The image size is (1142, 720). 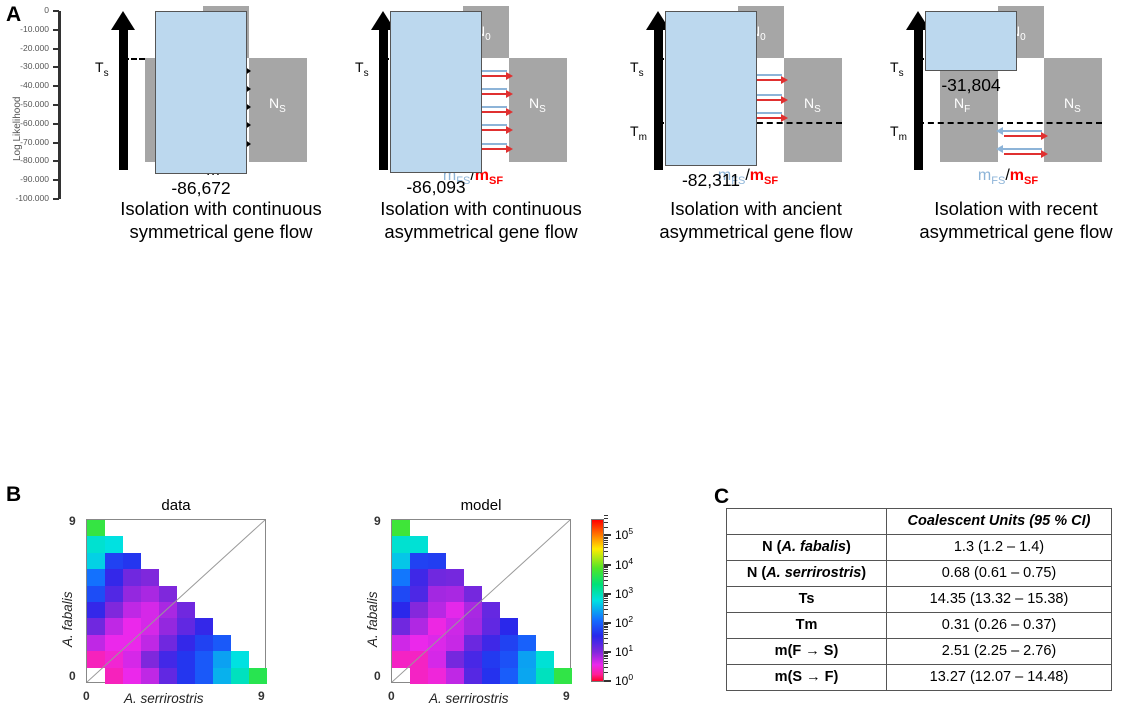 What do you see at coordinates (372, 619) in the screenshot?
I see `sfs-y-axis-label: A. fabalis` at bounding box center [372, 619].